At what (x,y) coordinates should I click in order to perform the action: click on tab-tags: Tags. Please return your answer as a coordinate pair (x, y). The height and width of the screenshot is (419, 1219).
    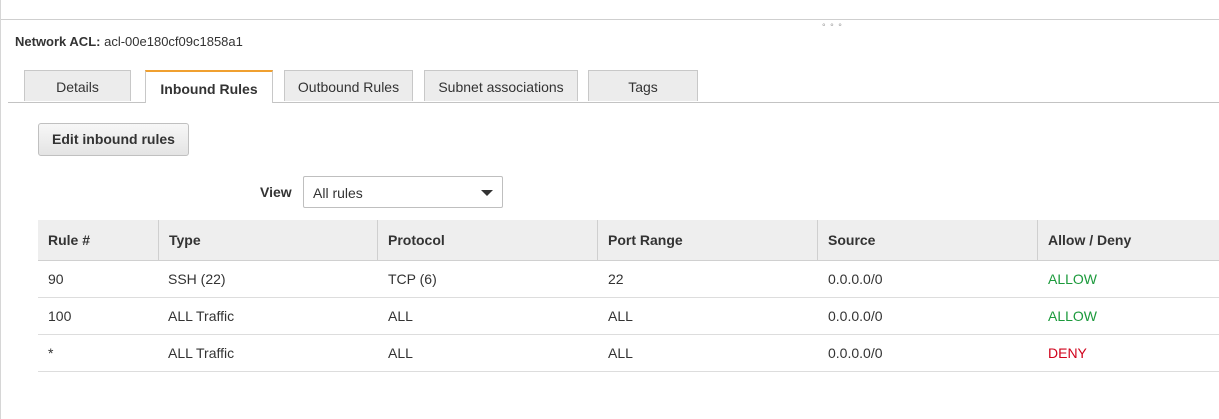
    Looking at the image, I should click on (643, 85).